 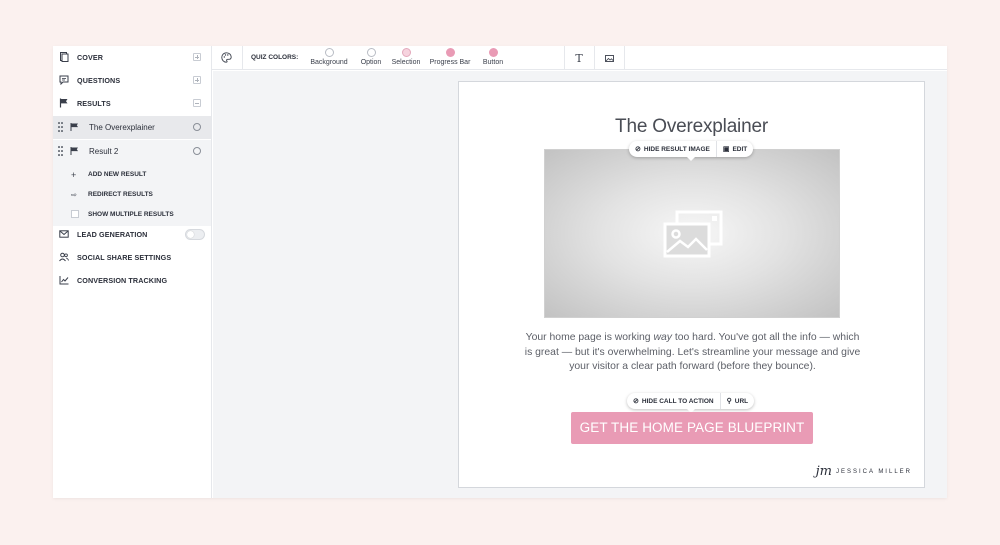 What do you see at coordinates (691, 127) in the screenshot?
I see `result-title: The Overexplainer` at bounding box center [691, 127].